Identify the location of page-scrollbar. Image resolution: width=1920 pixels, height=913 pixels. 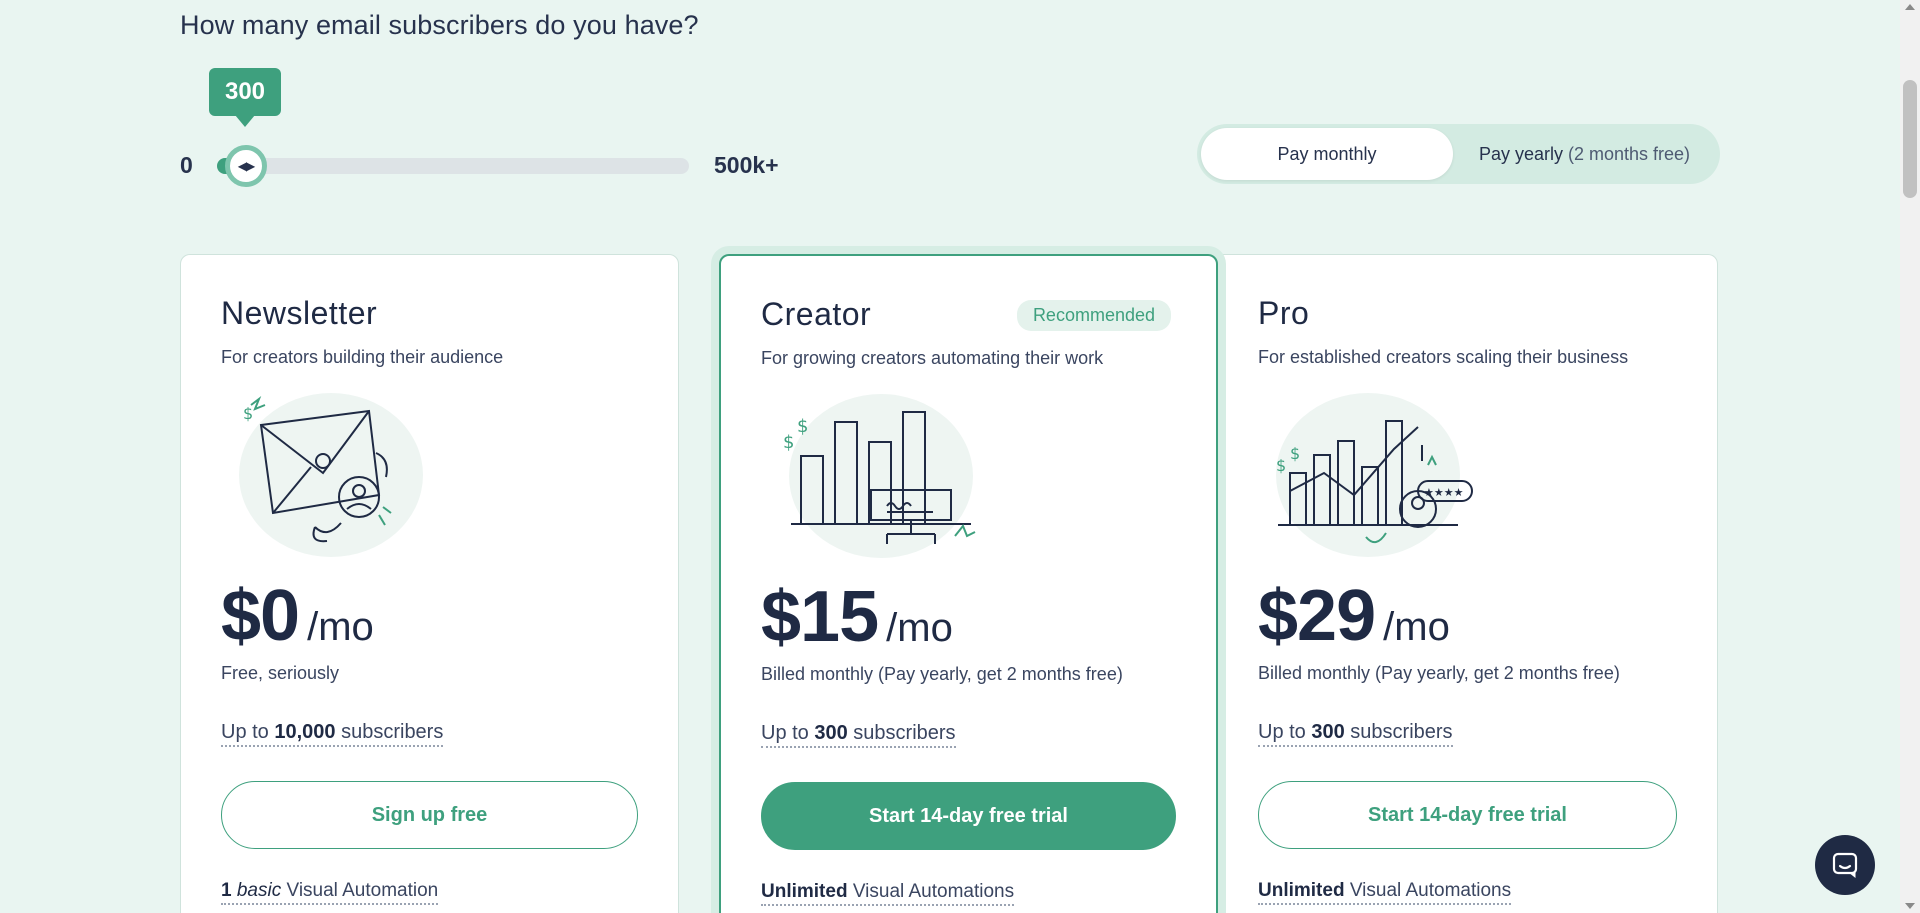
(1910, 456).